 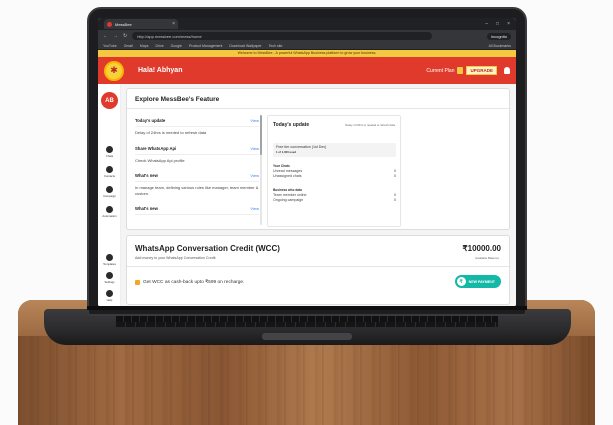 I want to click on all-bookmarks: All Bookmarks, so click(x=500, y=46).